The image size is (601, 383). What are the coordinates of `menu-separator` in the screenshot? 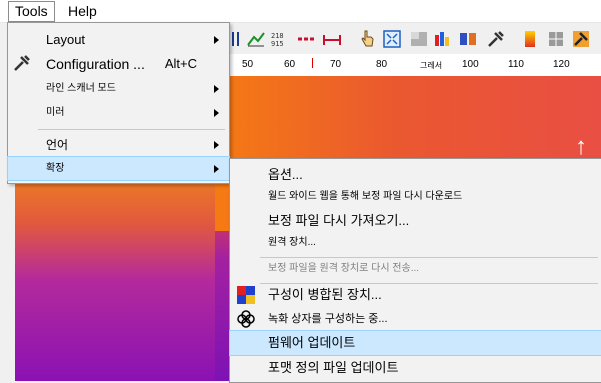 It's located at (131, 129).